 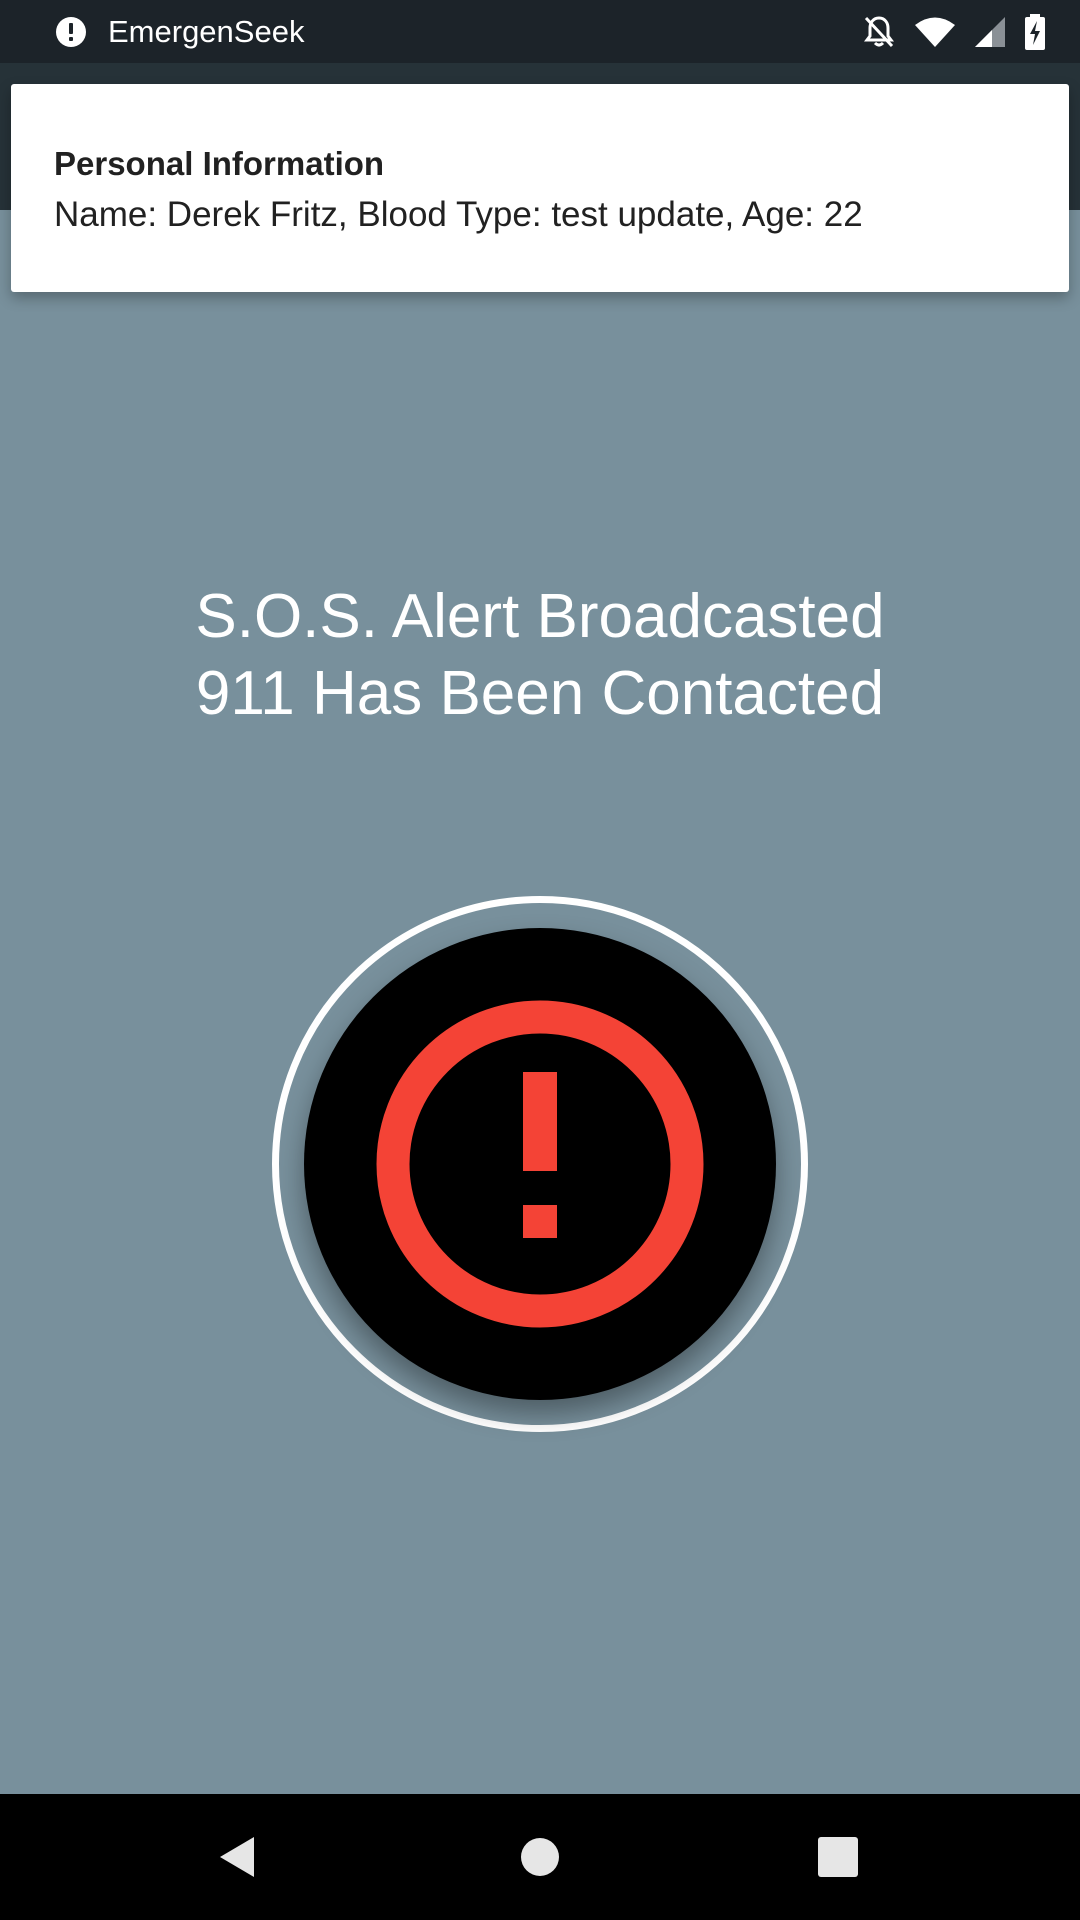 I want to click on notification-title: Personal Information, so click(x=219, y=163).